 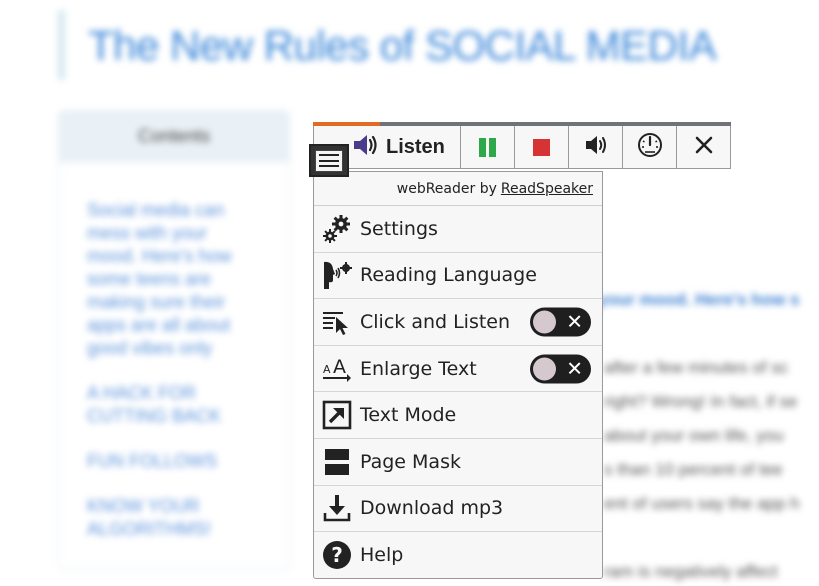 What do you see at coordinates (435, 321) in the screenshot?
I see `menu-item-label: Click and Listen` at bounding box center [435, 321].